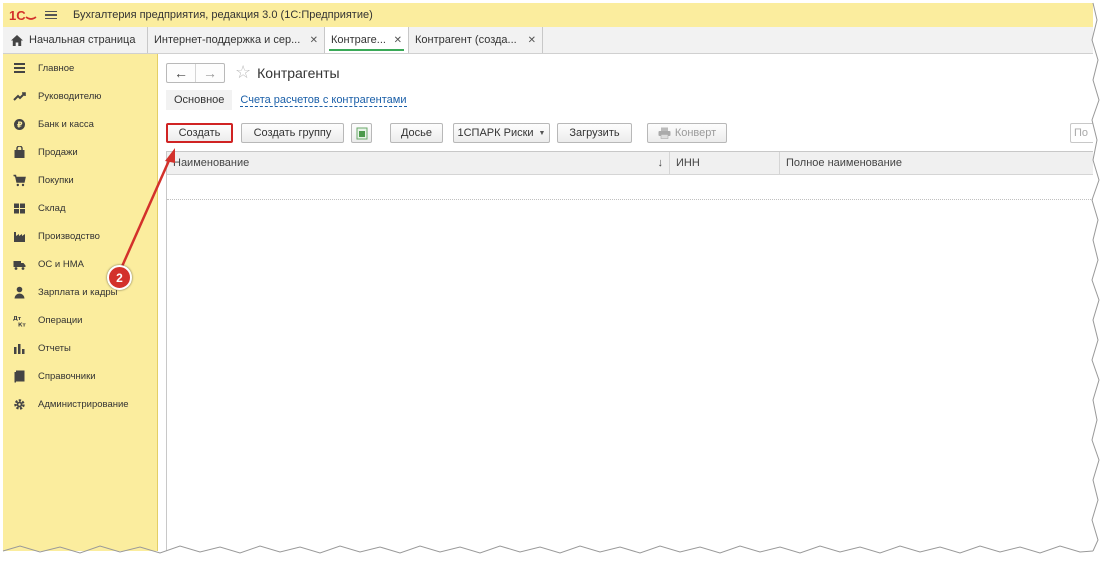 The height and width of the screenshot is (563, 1106). What do you see at coordinates (51, 15) in the screenshot?
I see `main-menu-icon` at bounding box center [51, 15].